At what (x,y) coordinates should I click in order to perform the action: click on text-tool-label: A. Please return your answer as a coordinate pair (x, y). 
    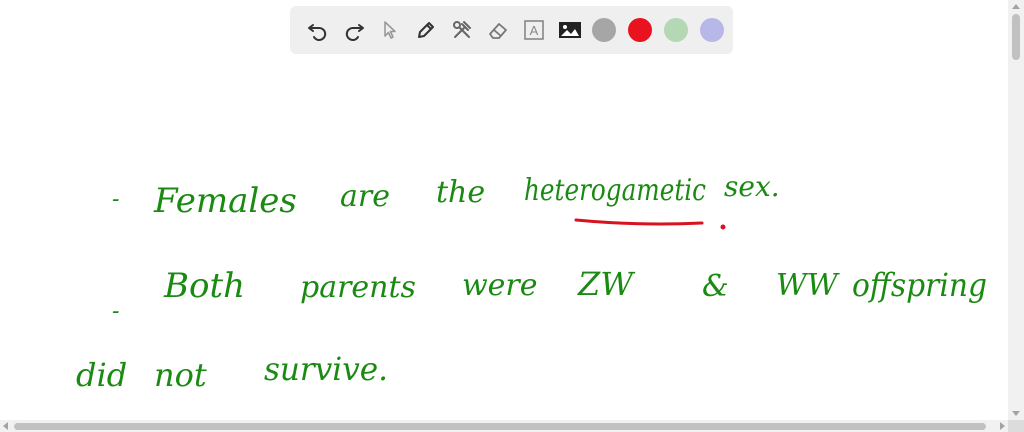
    Looking at the image, I should click on (534, 30).